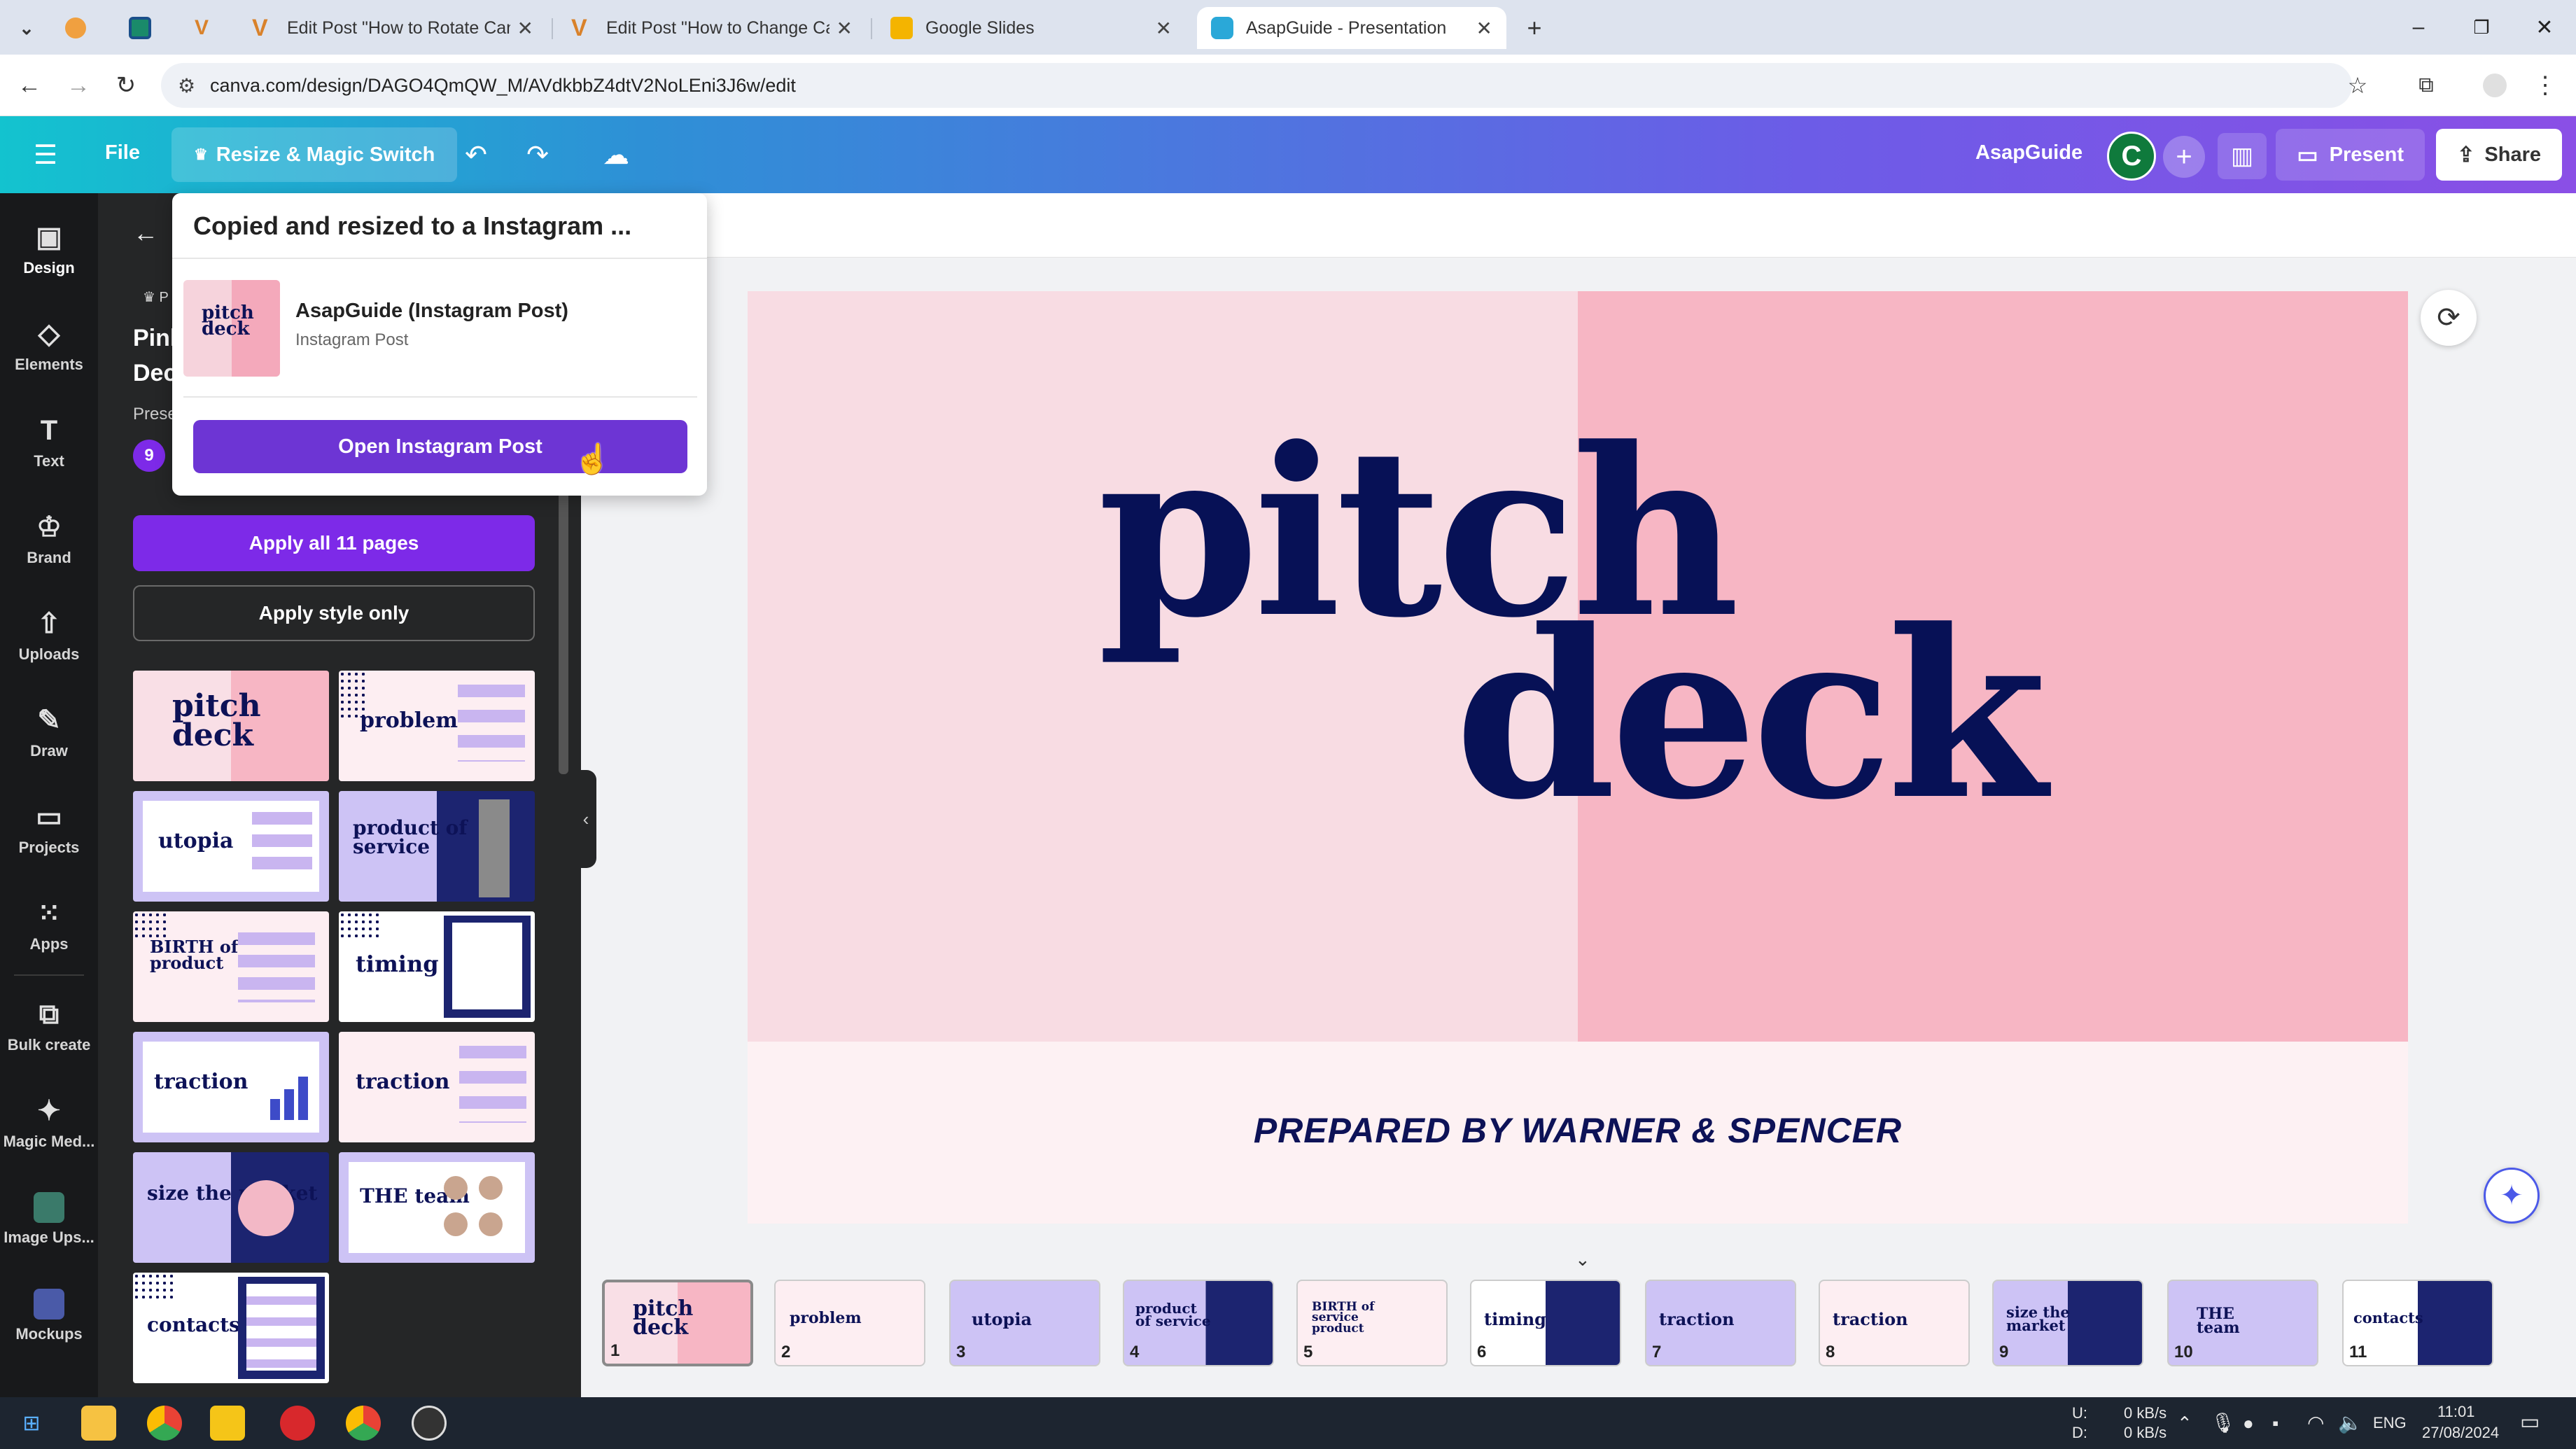 The image size is (2576, 1449). I want to click on cloud-save-icon: ☁, so click(616, 154).